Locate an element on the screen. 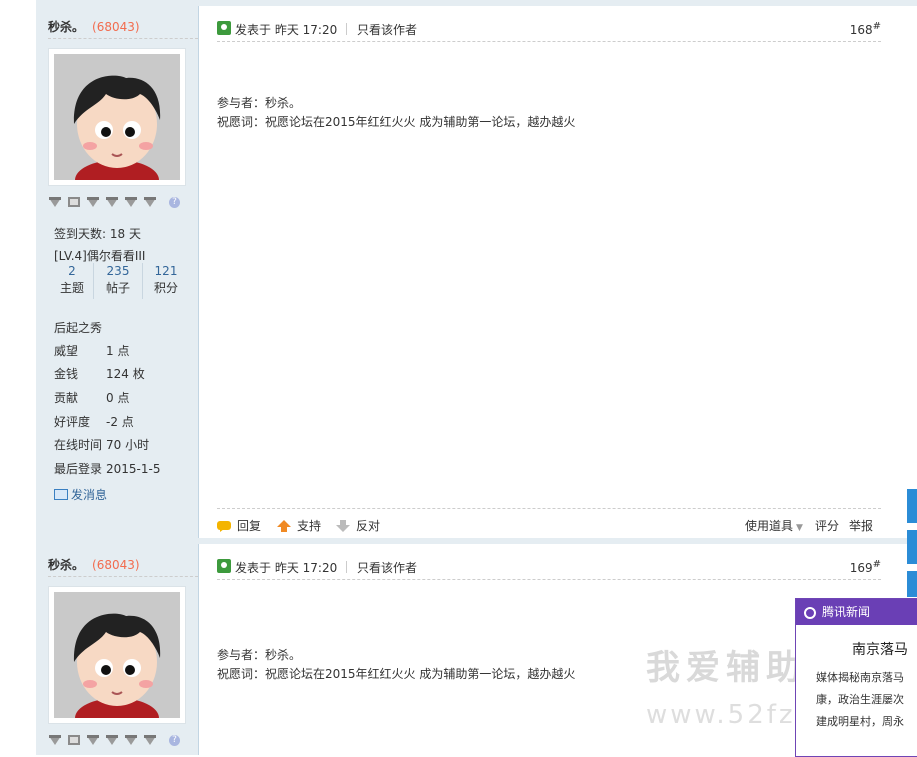  arrow-down-icon is located at coordinates (343, 526).